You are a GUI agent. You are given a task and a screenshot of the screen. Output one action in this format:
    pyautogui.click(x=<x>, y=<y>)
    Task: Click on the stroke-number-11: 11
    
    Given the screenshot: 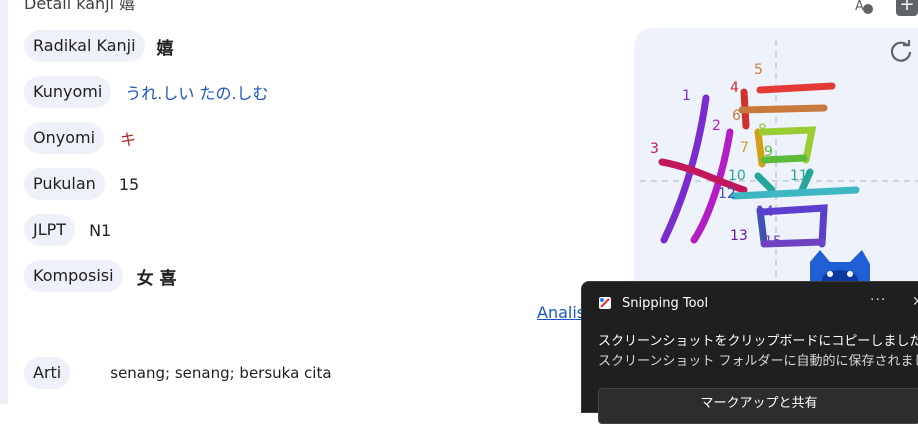 What is the action you would take?
    pyautogui.click(x=799, y=176)
    